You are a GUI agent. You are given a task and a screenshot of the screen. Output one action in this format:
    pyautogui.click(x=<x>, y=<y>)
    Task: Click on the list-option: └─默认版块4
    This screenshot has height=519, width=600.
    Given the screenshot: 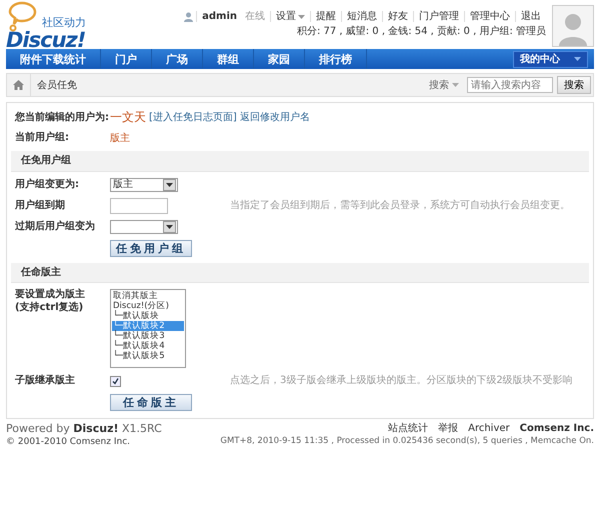 What is the action you would take?
    pyautogui.click(x=148, y=346)
    